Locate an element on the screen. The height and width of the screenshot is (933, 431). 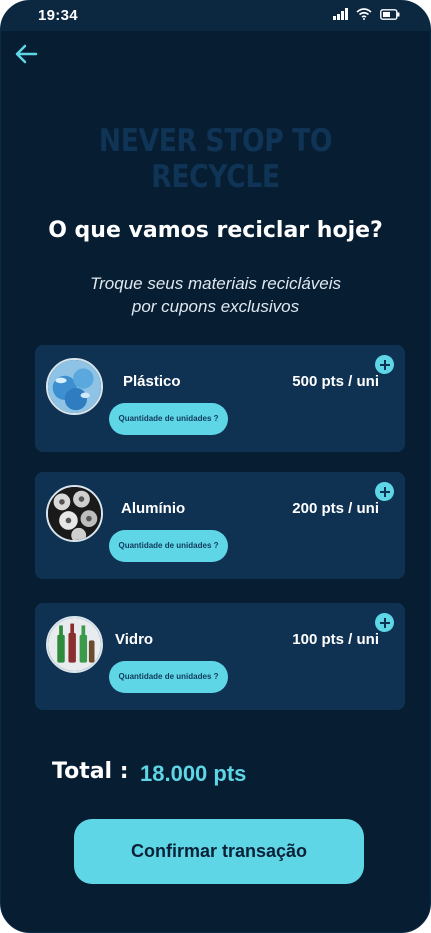
wifi-icon is located at coordinates (364, 14).